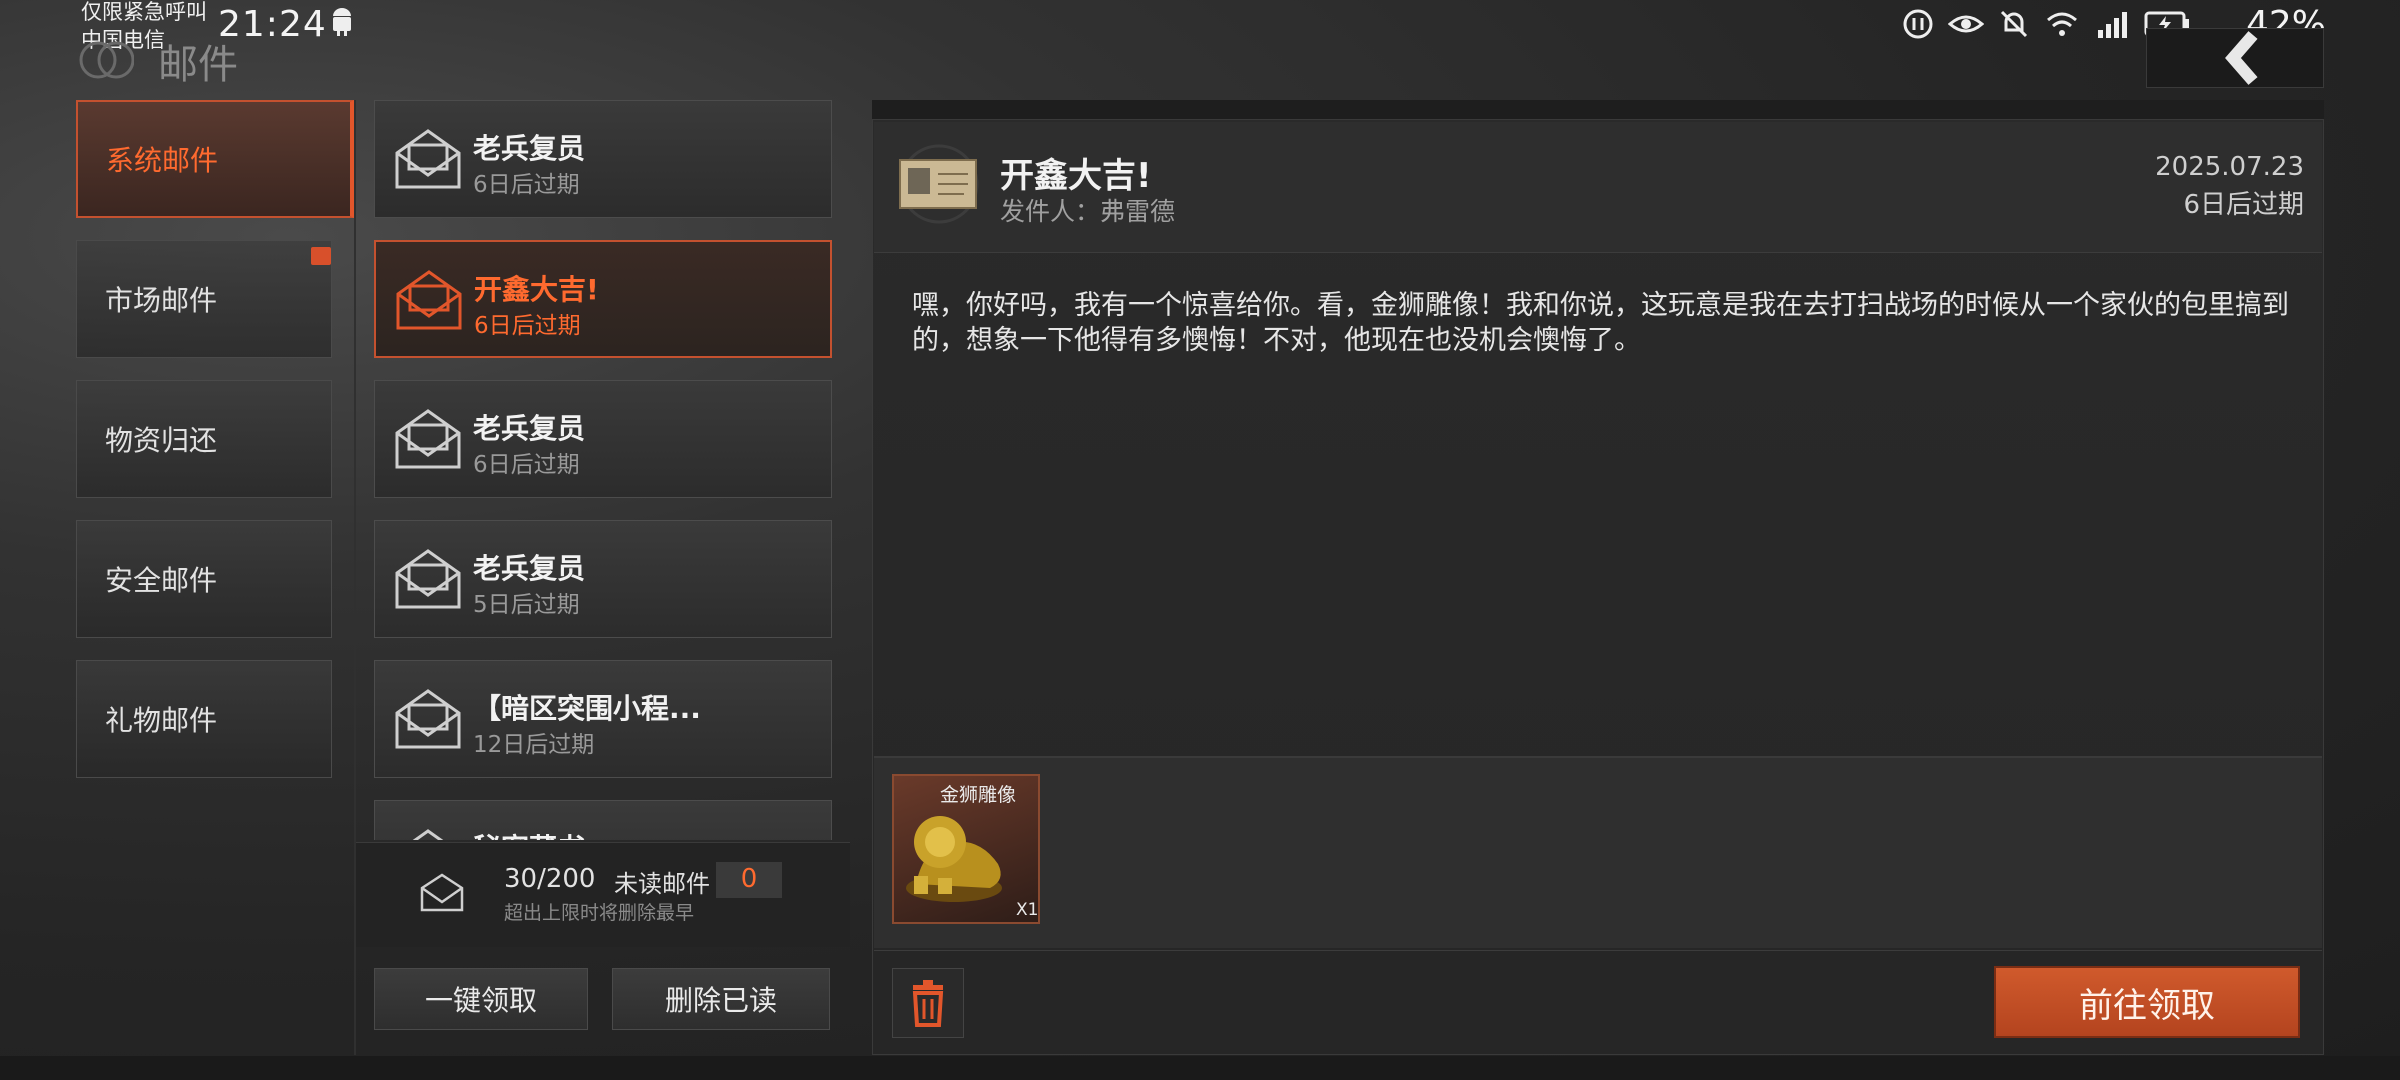  What do you see at coordinates (1598, 853) in the screenshot?
I see `attachment-area` at bounding box center [1598, 853].